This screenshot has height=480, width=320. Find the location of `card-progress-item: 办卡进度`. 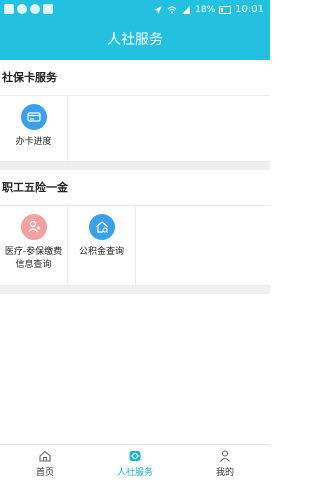

card-progress-item: 办卡进度 is located at coordinates (34, 128).